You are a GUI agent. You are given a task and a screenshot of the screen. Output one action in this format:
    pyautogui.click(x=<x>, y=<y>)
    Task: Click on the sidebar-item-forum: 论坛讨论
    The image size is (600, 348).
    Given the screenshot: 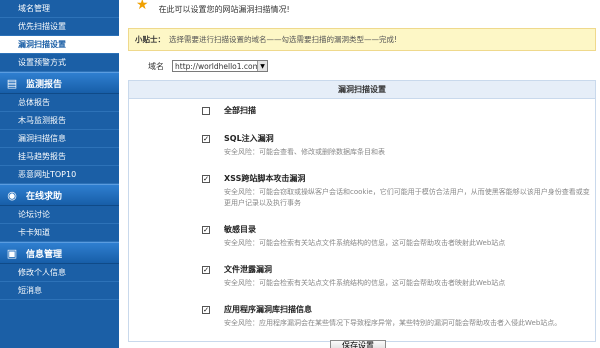 What is the action you would take?
    pyautogui.click(x=59, y=215)
    